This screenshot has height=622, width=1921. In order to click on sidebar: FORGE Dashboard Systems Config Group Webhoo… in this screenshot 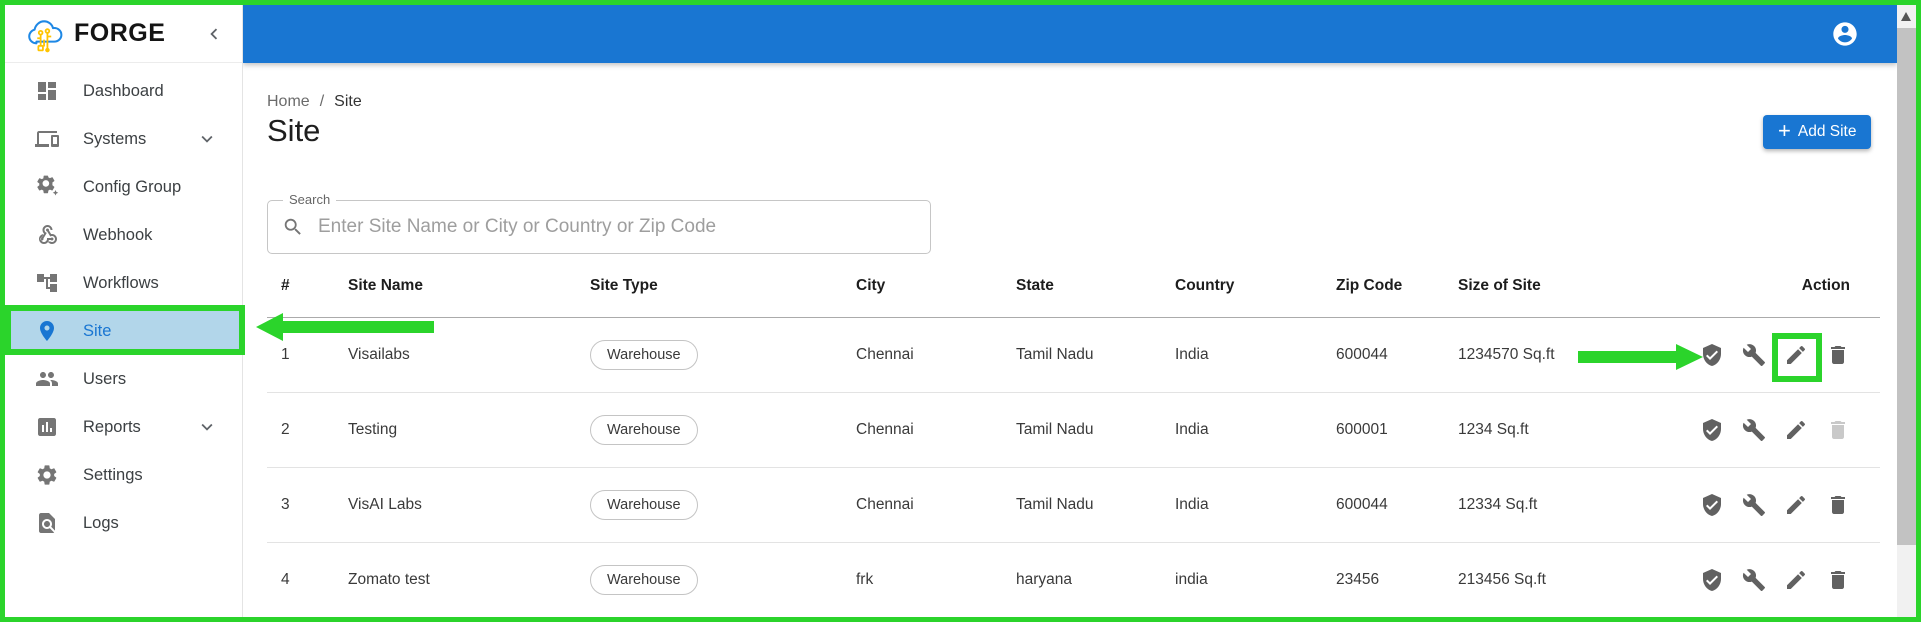, I will do `click(124, 311)`.